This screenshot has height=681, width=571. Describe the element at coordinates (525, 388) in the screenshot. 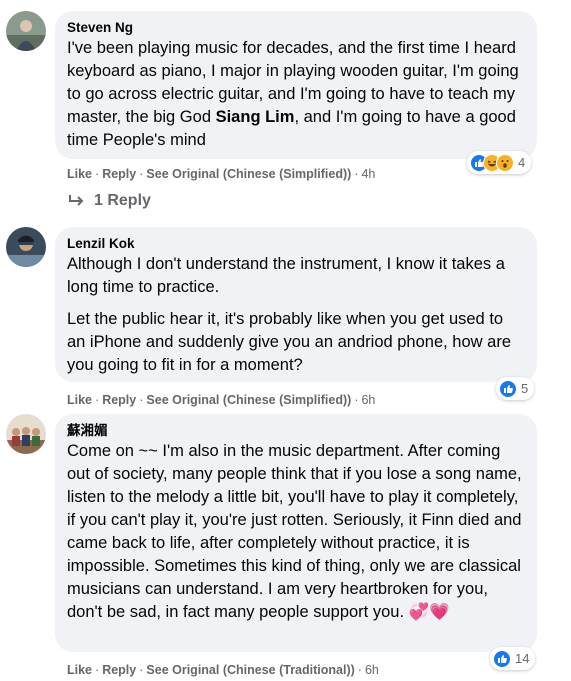

I see `reaction-count: 5` at that location.